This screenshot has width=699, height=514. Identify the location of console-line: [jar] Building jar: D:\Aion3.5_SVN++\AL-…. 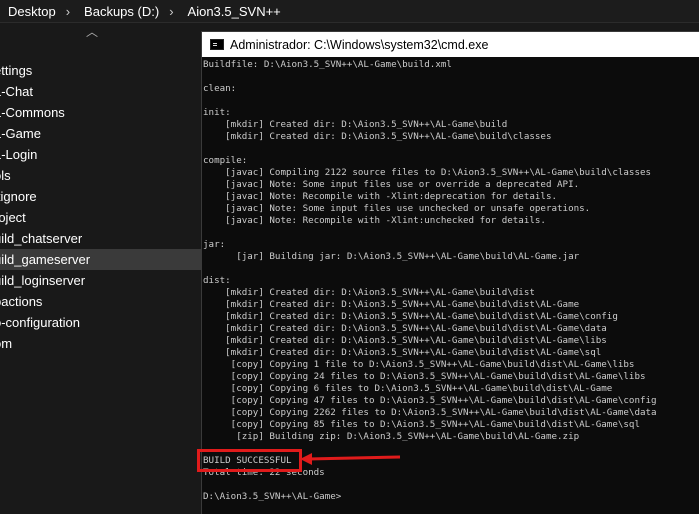
(391, 256).